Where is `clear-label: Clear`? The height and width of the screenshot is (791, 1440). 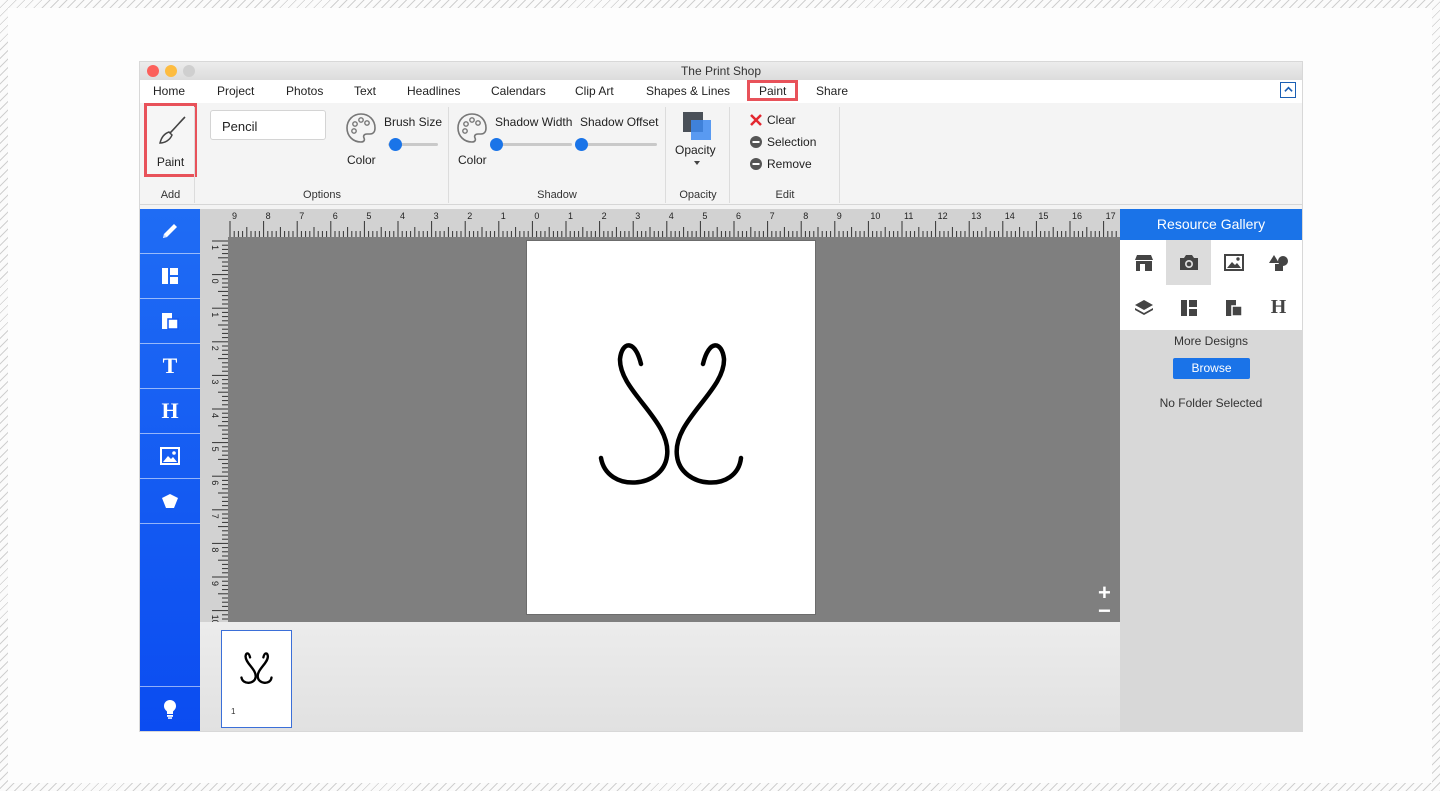
clear-label: Clear is located at coordinates (781, 120).